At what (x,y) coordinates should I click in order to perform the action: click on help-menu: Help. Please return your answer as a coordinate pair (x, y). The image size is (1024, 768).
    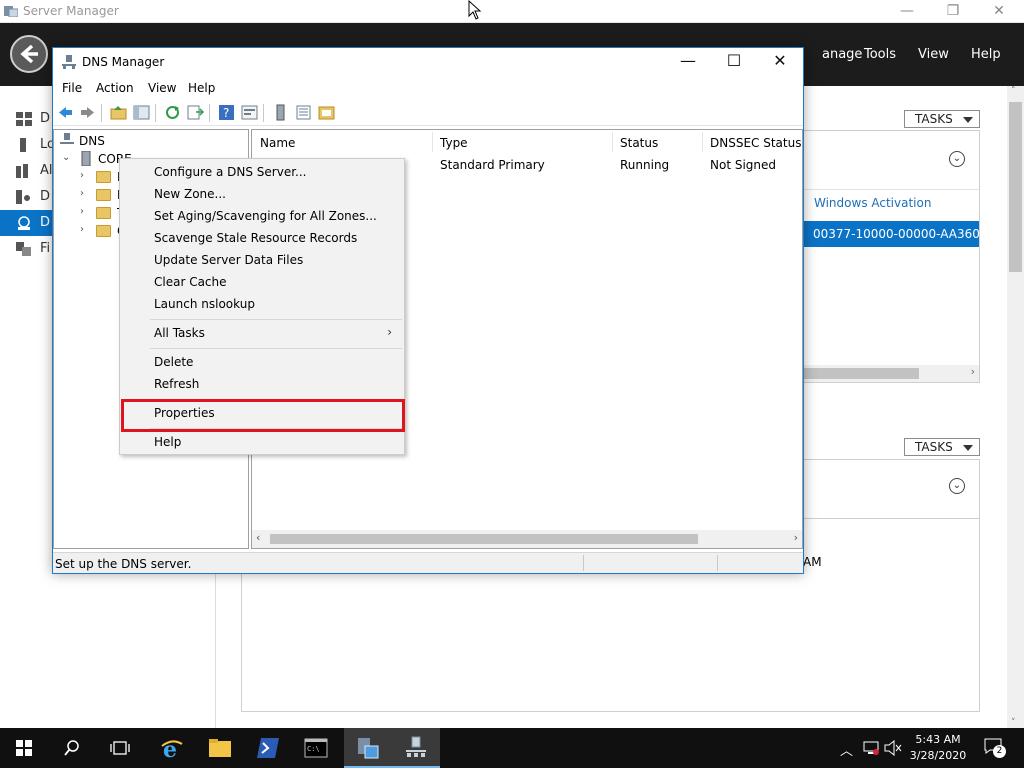
    Looking at the image, I should click on (986, 54).